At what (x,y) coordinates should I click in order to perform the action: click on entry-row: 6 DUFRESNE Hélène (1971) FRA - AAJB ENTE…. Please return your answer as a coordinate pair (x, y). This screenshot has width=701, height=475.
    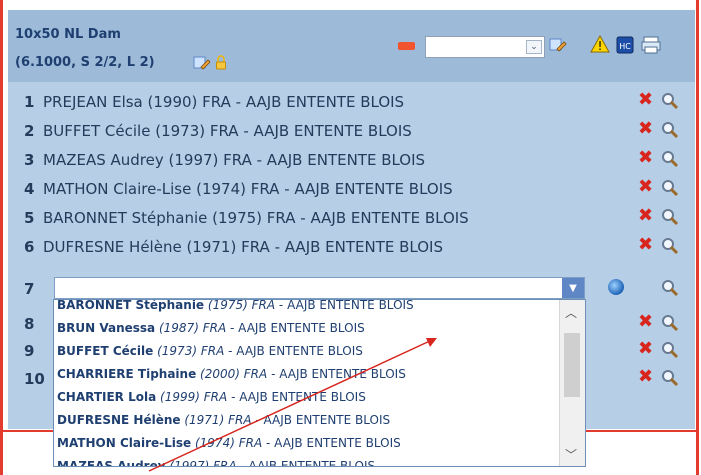
    Looking at the image, I should click on (359, 246).